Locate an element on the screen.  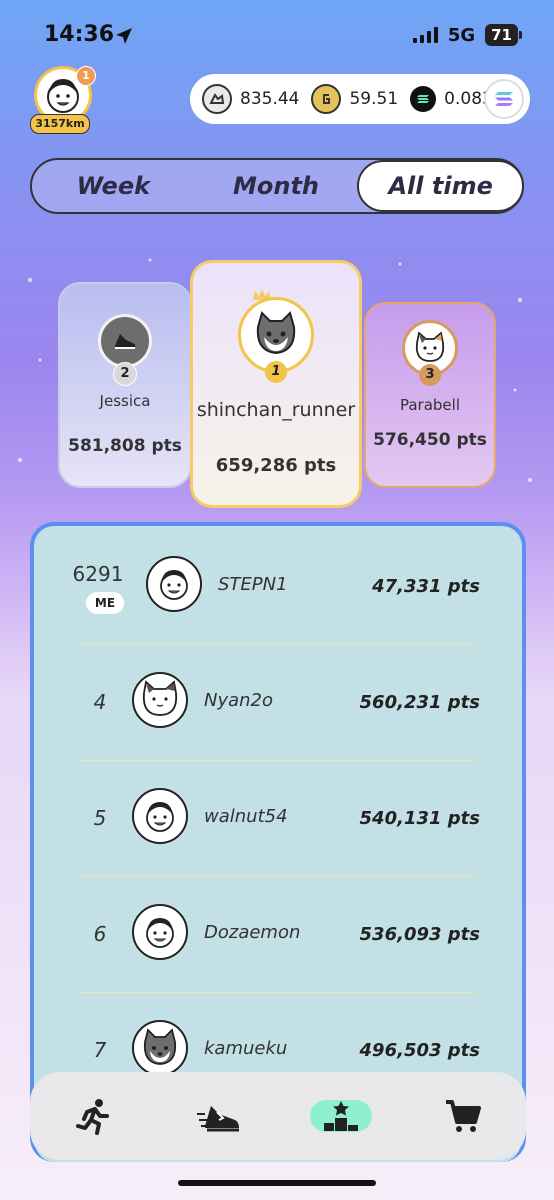
player-points: 47,331 pts is located at coordinates (426, 586).